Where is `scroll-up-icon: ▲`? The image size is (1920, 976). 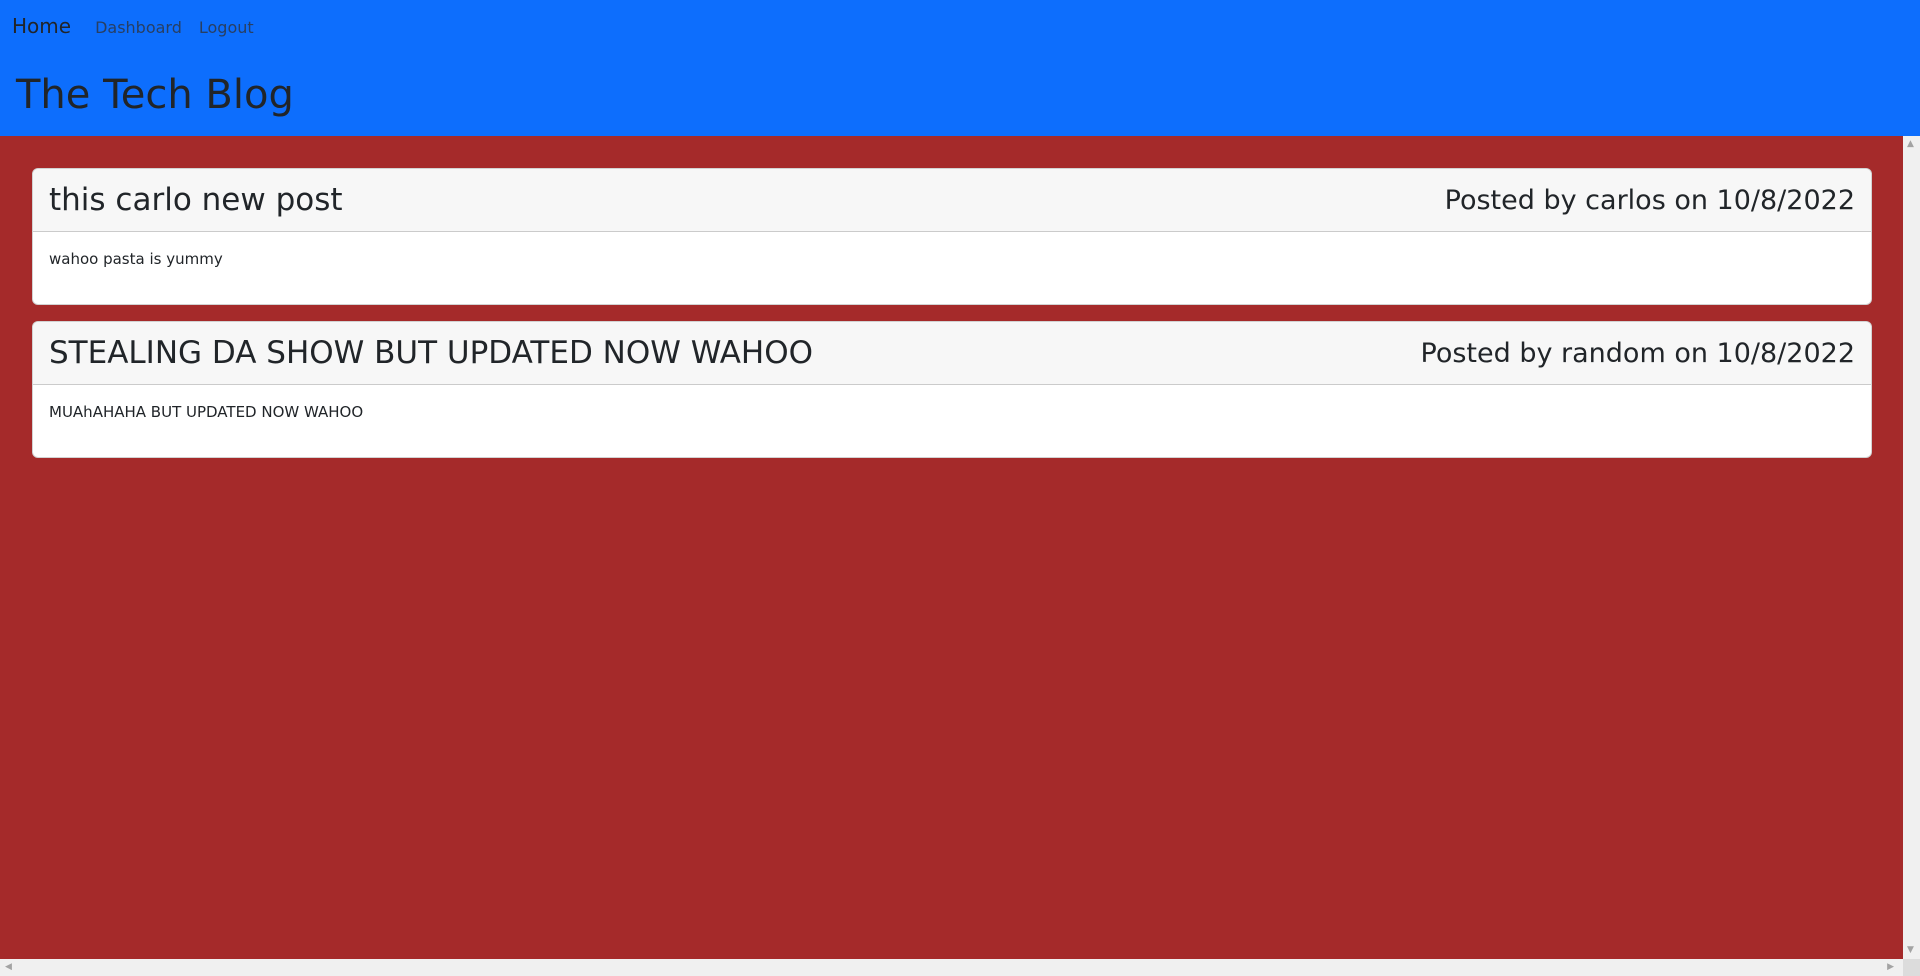
scroll-up-icon: ▲ is located at coordinates (1910, 144).